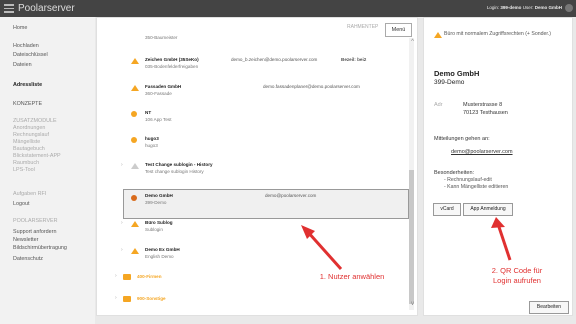 The width and height of the screenshot is (576, 324). Describe the element at coordinates (27, 85) in the screenshot. I see `sidebar-item-adressliste: Adressliste` at that location.